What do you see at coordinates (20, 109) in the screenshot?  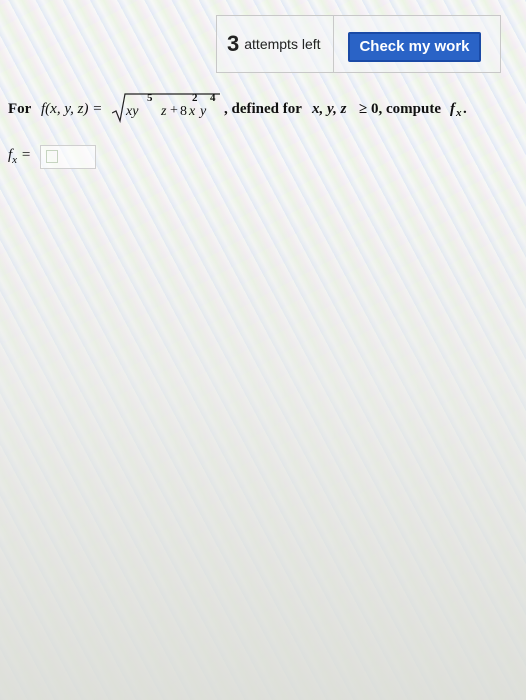 I see `problem-prefix: For` at bounding box center [20, 109].